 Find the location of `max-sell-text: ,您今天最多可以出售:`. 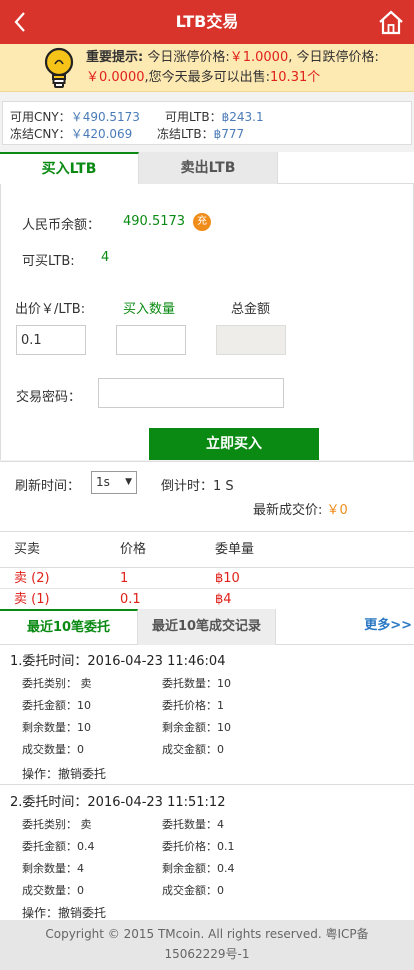

max-sell-text: ,您今天最多可以出售: is located at coordinates (207, 77).